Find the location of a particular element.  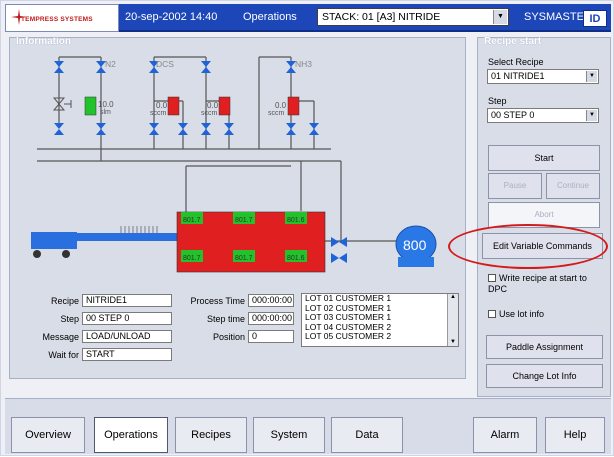

nav-system-button: System is located at coordinates (289, 435).